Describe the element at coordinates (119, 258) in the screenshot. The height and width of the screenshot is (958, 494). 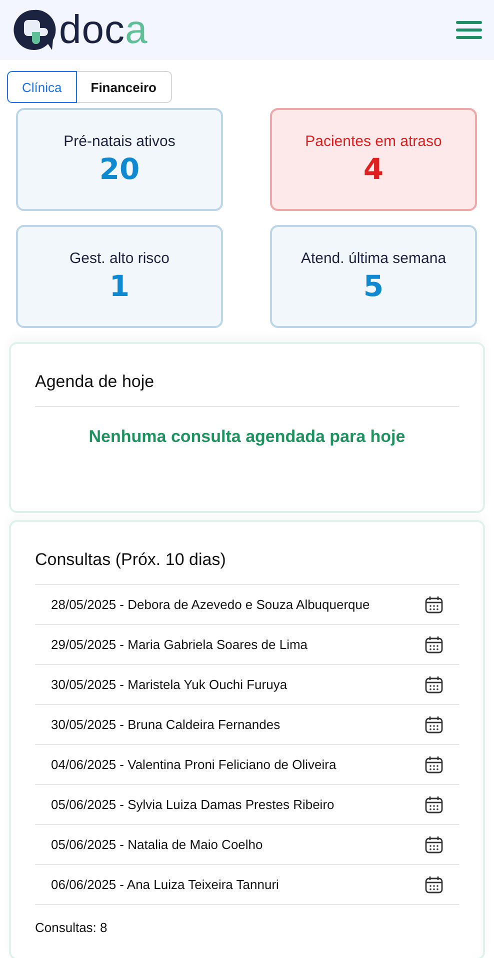
I see `stat-label: Gest. alto risco` at that location.